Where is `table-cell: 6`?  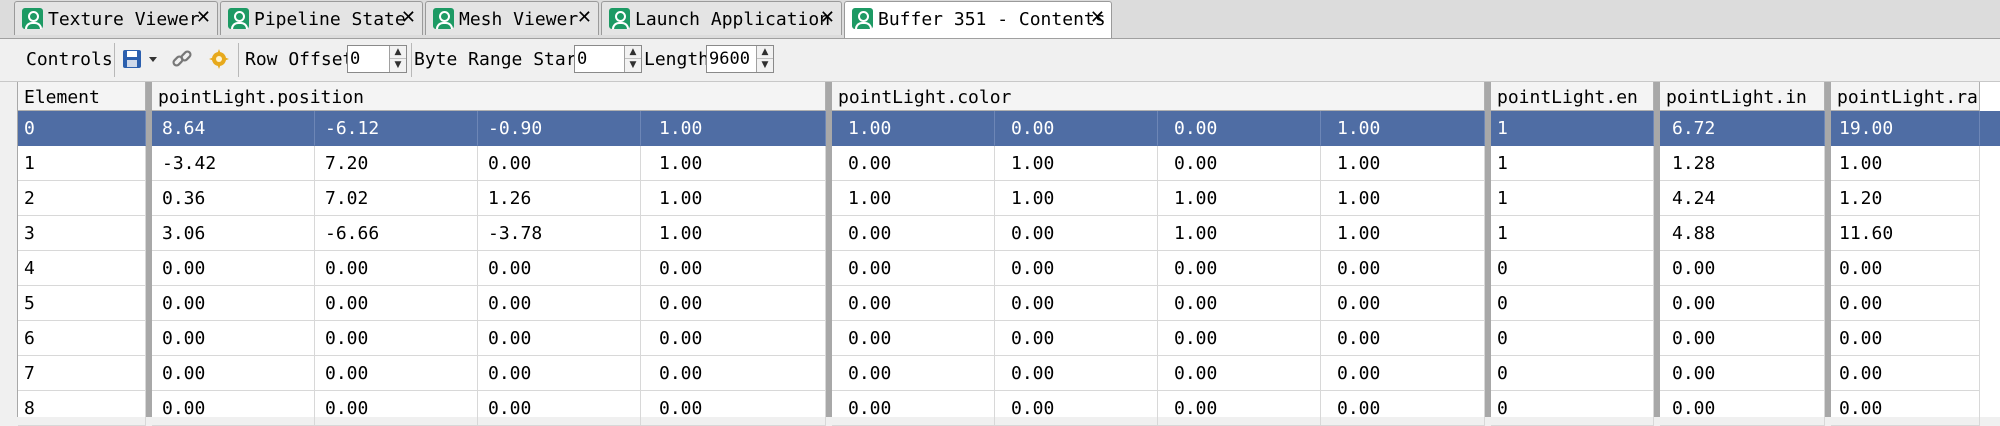 table-cell: 6 is located at coordinates (82, 338).